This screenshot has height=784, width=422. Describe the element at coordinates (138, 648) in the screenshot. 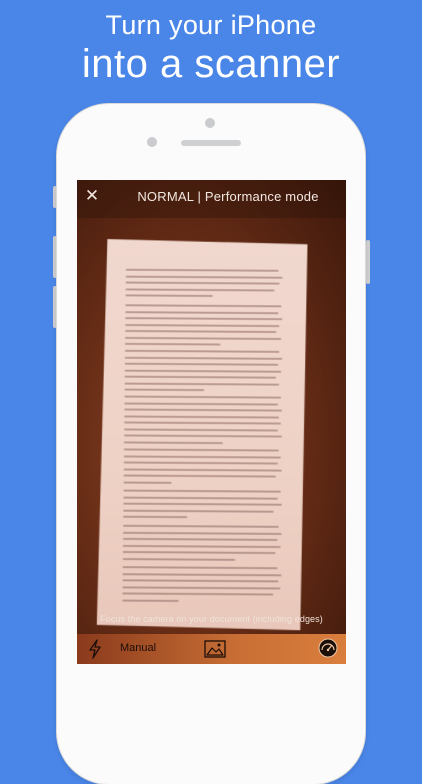

I see `capture-mode-button: Manual` at that location.